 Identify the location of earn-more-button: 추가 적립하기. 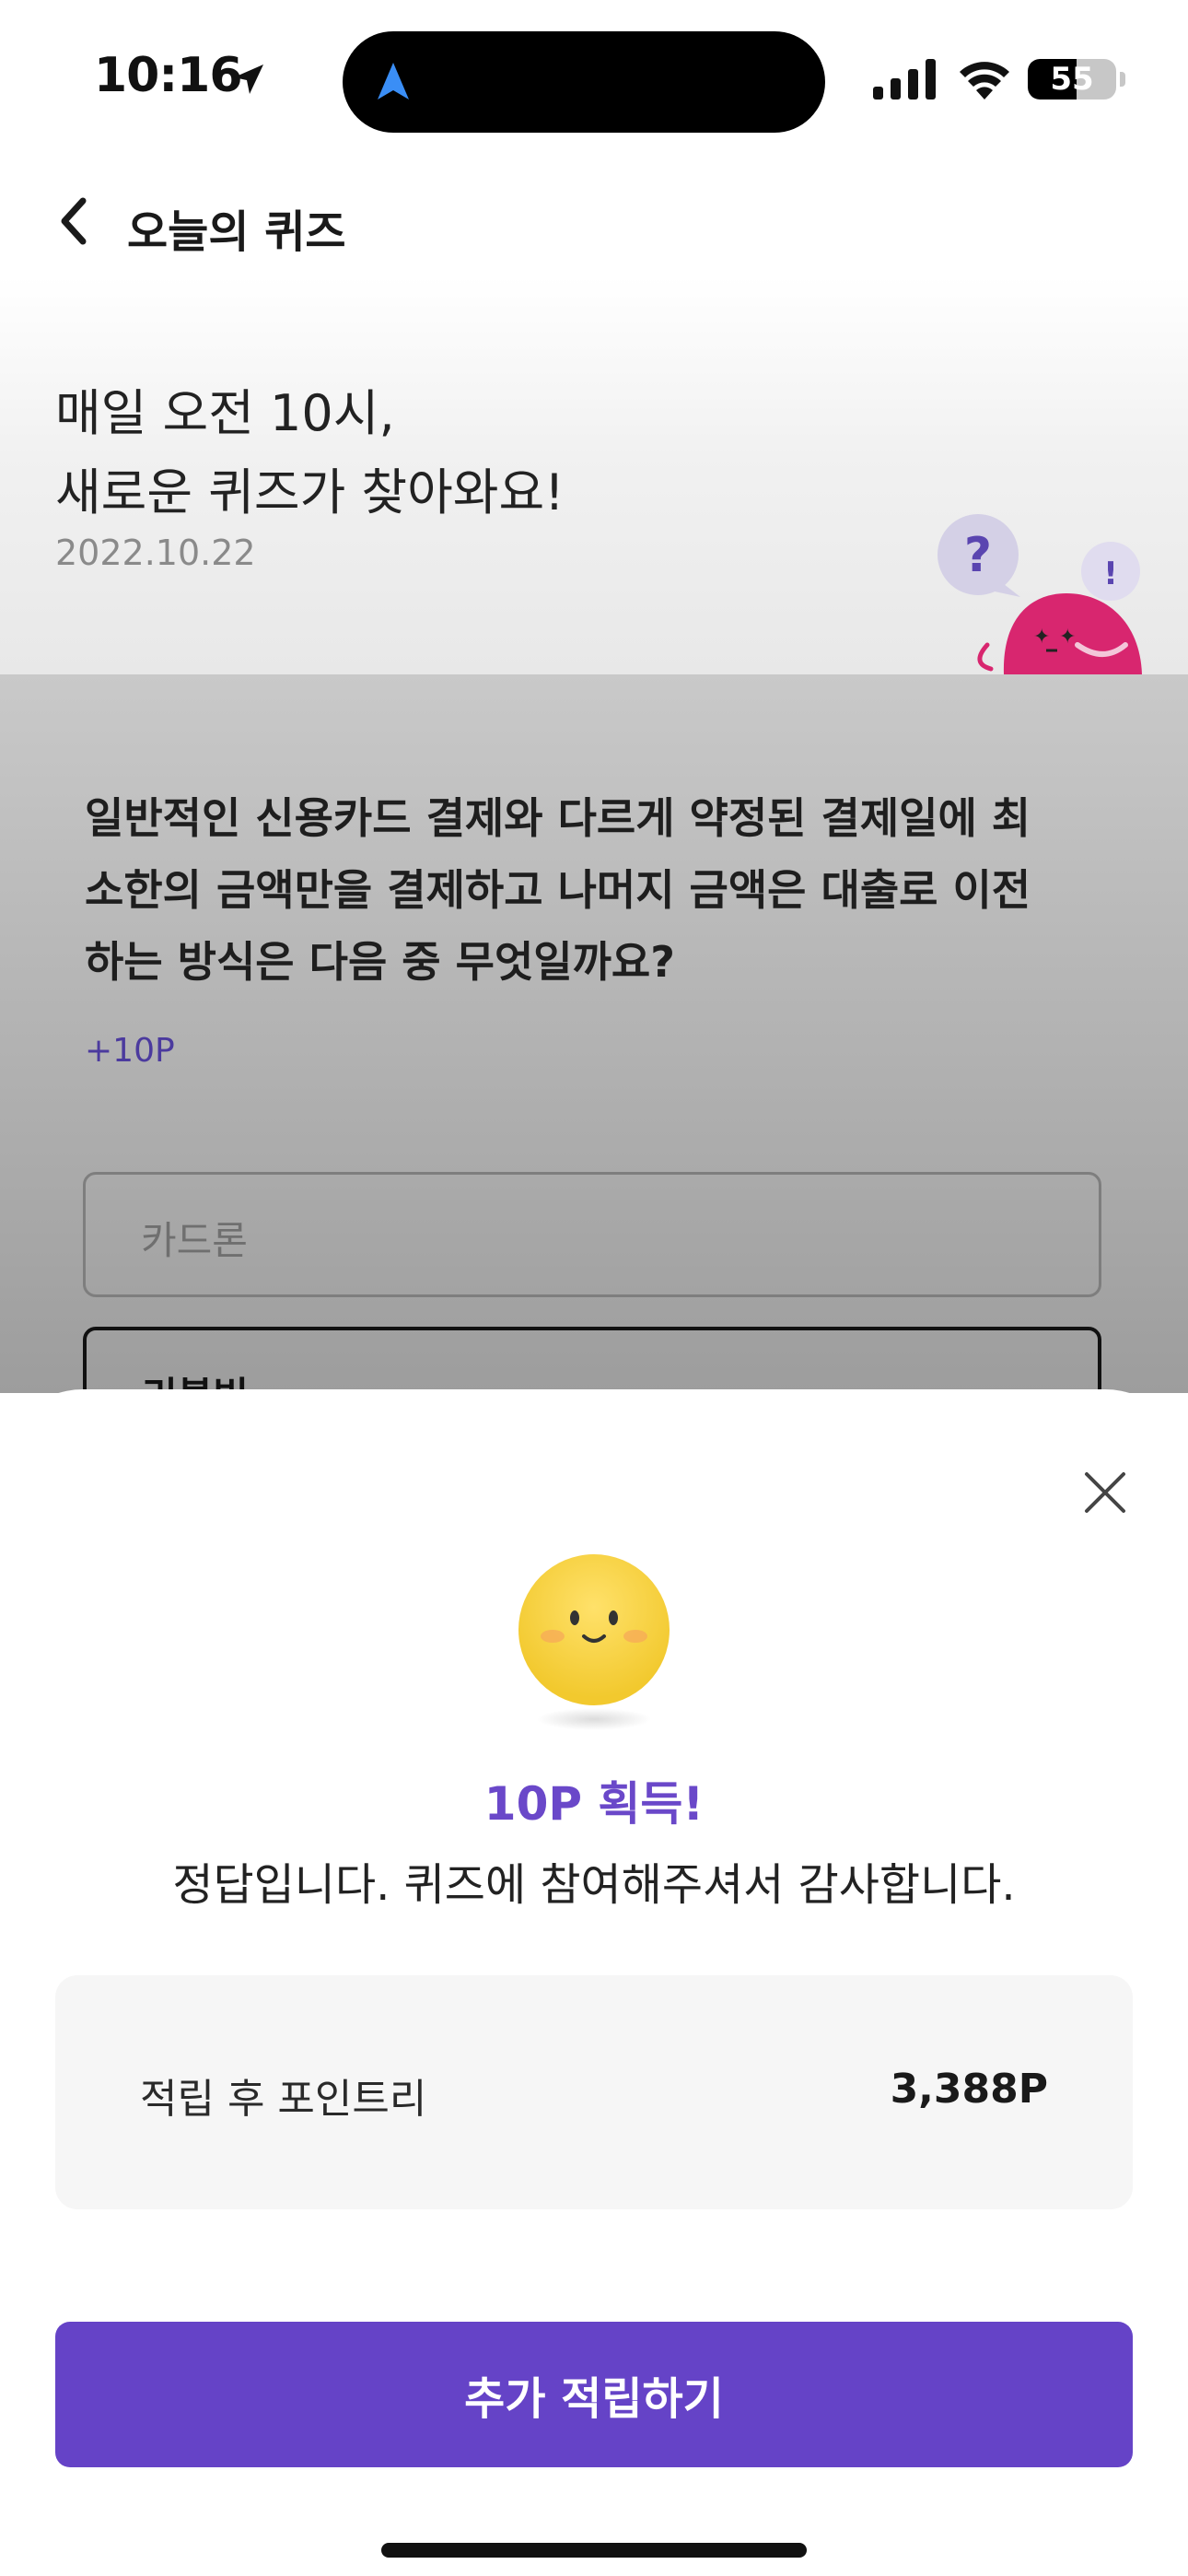
(594, 2394).